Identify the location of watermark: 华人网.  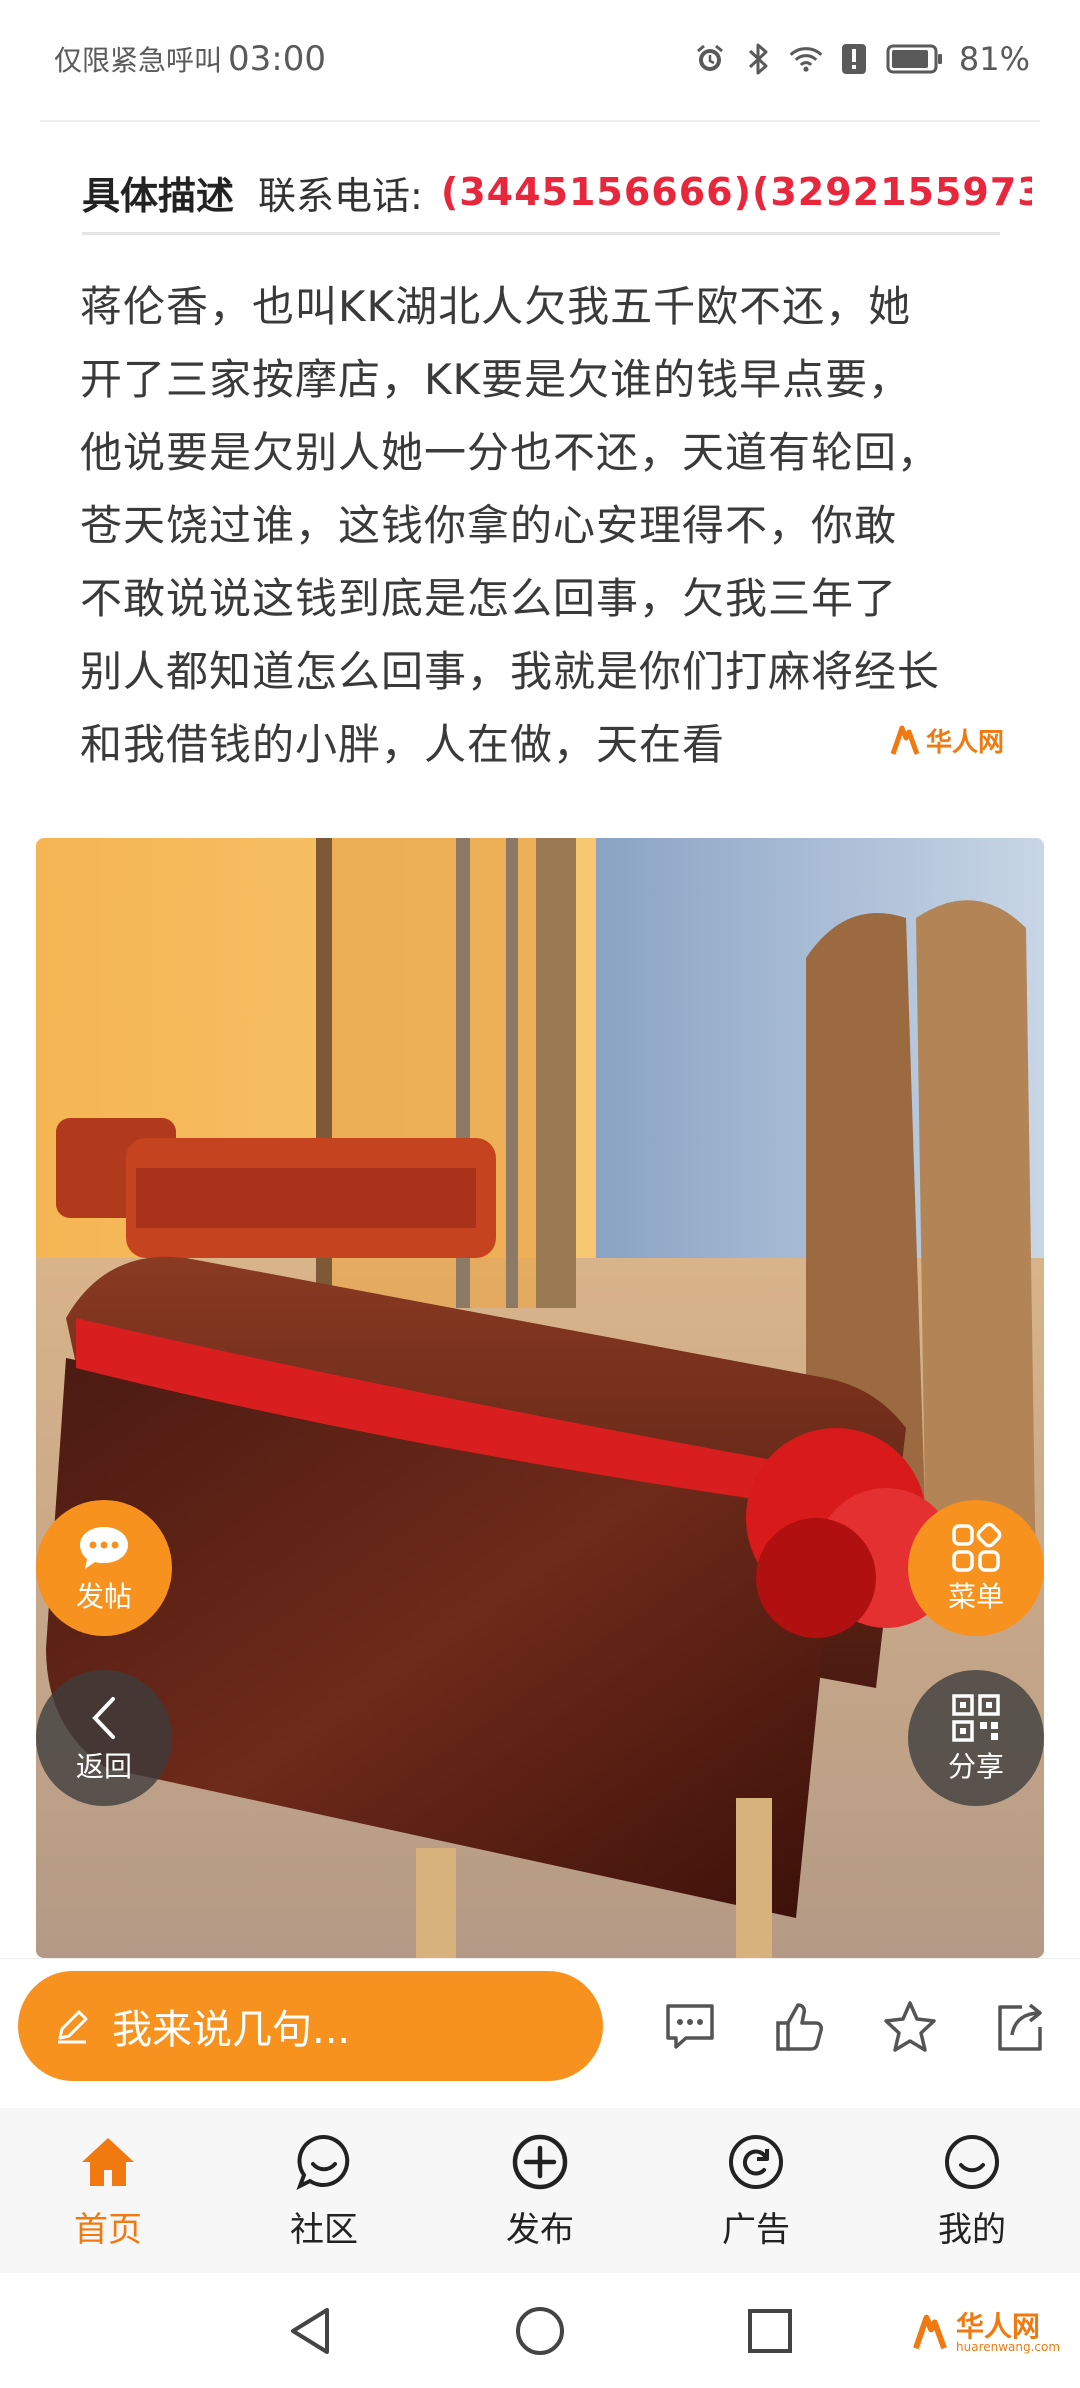
(947, 740).